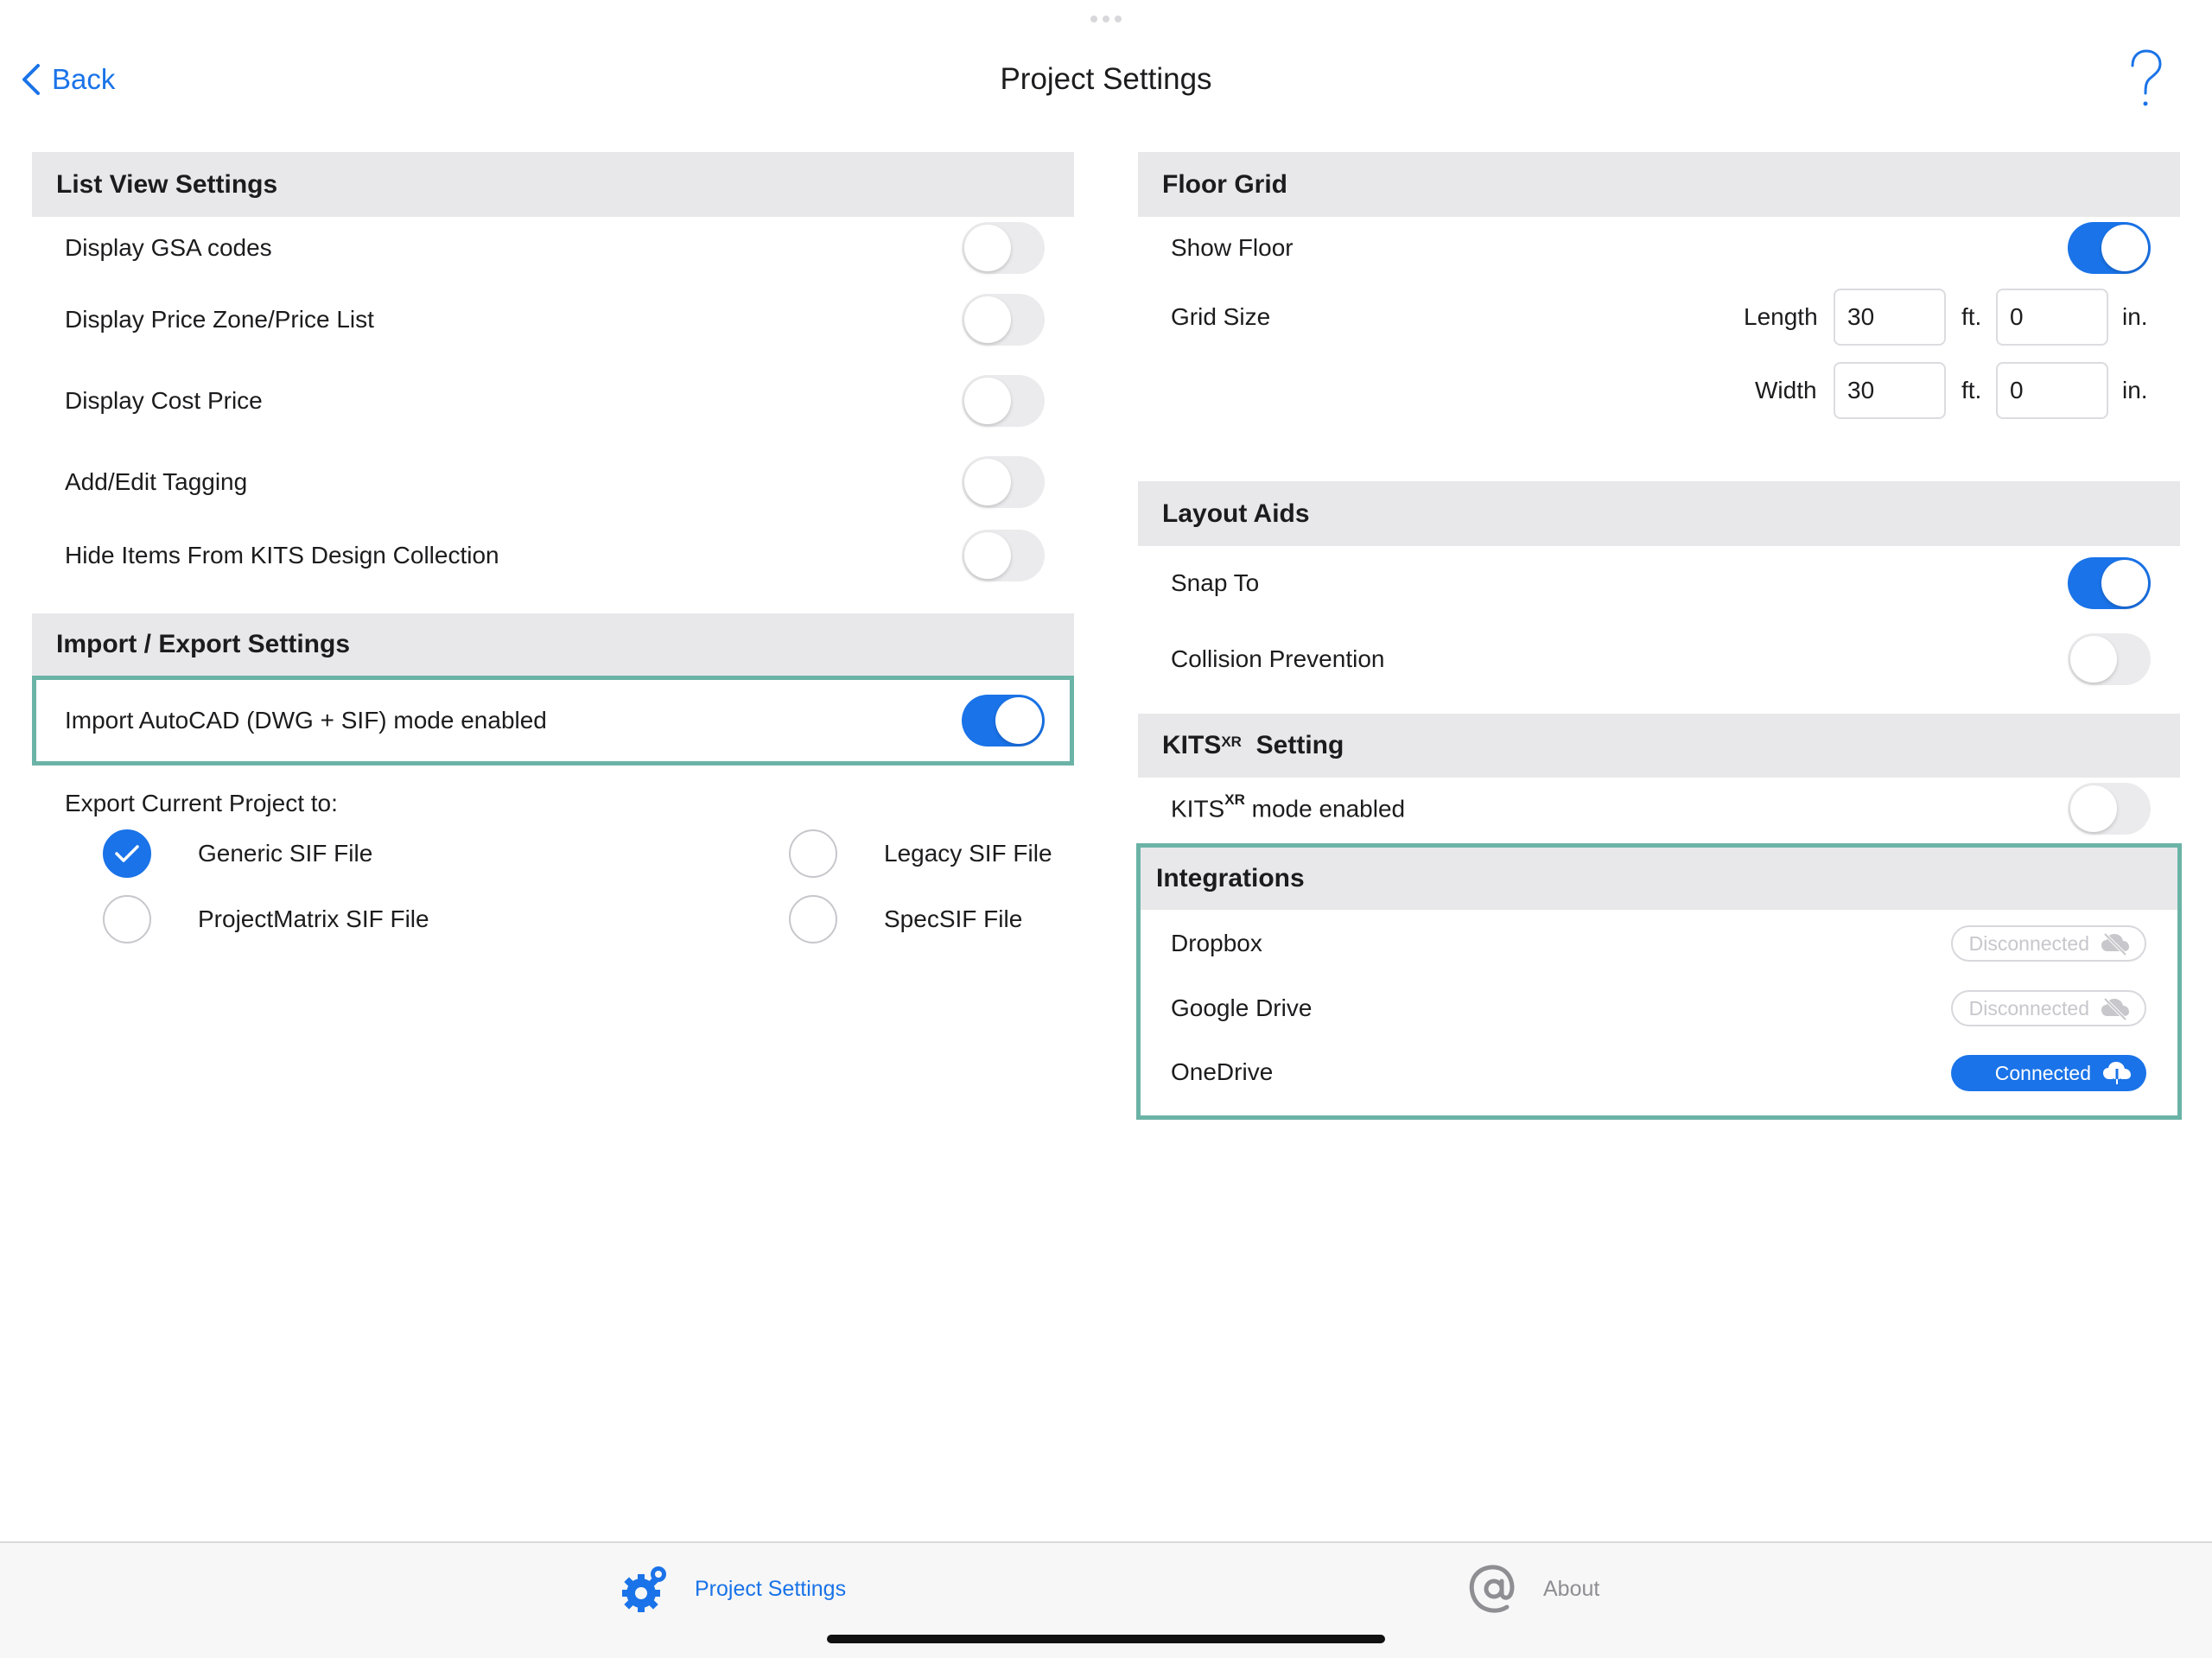 Image resolution: width=2212 pixels, height=1658 pixels. What do you see at coordinates (2109, 583) in the screenshot?
I see `snap-to-toggle` at bounding box center [2109, 583].